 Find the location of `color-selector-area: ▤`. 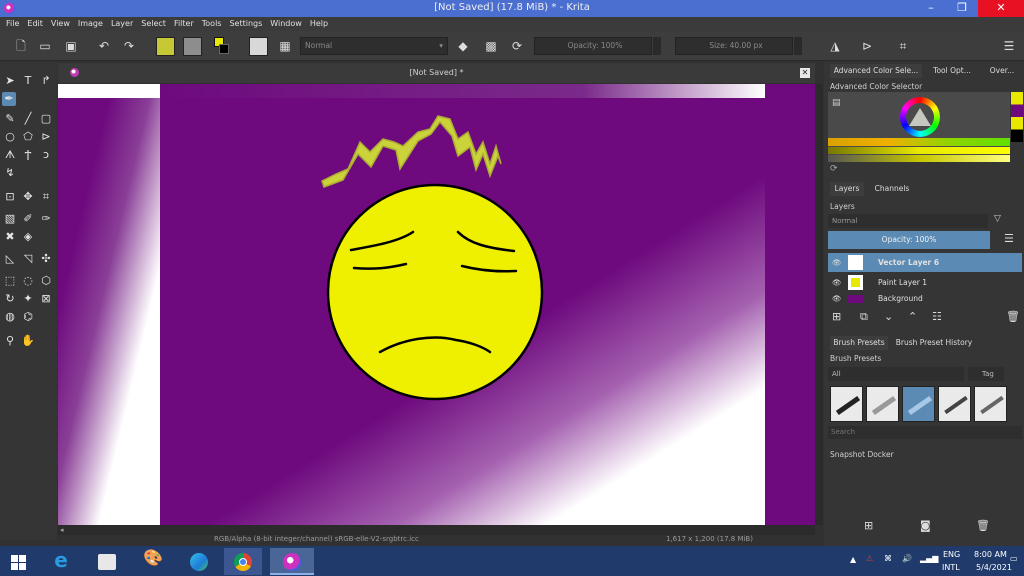

color-selector-area: ▤ is located at coordinates (919, 127).